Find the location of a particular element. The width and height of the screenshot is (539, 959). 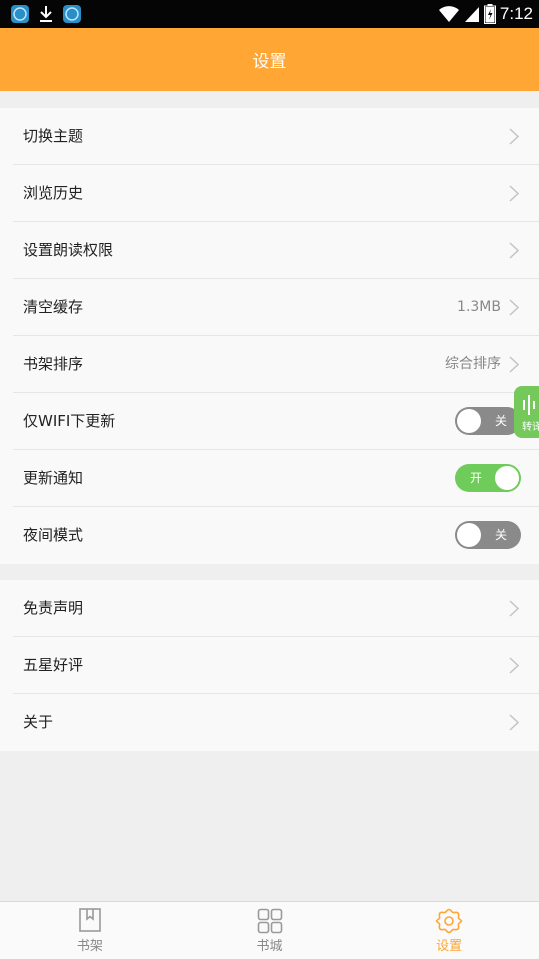

row-update-notification: 更新通知 开 is located at coordinates (276, 478).